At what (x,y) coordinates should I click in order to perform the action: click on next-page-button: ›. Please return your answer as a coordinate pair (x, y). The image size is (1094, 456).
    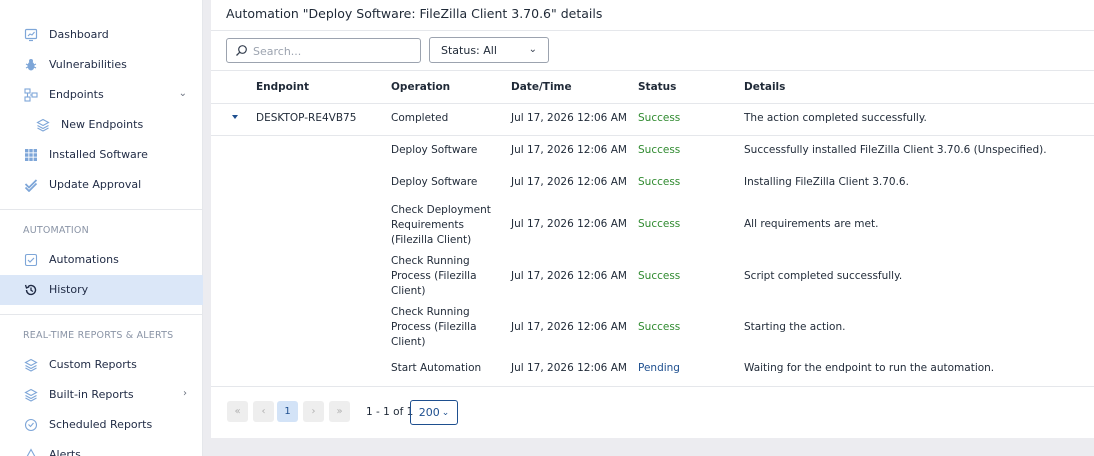
    Looking at the image, I should click on (313, 411).